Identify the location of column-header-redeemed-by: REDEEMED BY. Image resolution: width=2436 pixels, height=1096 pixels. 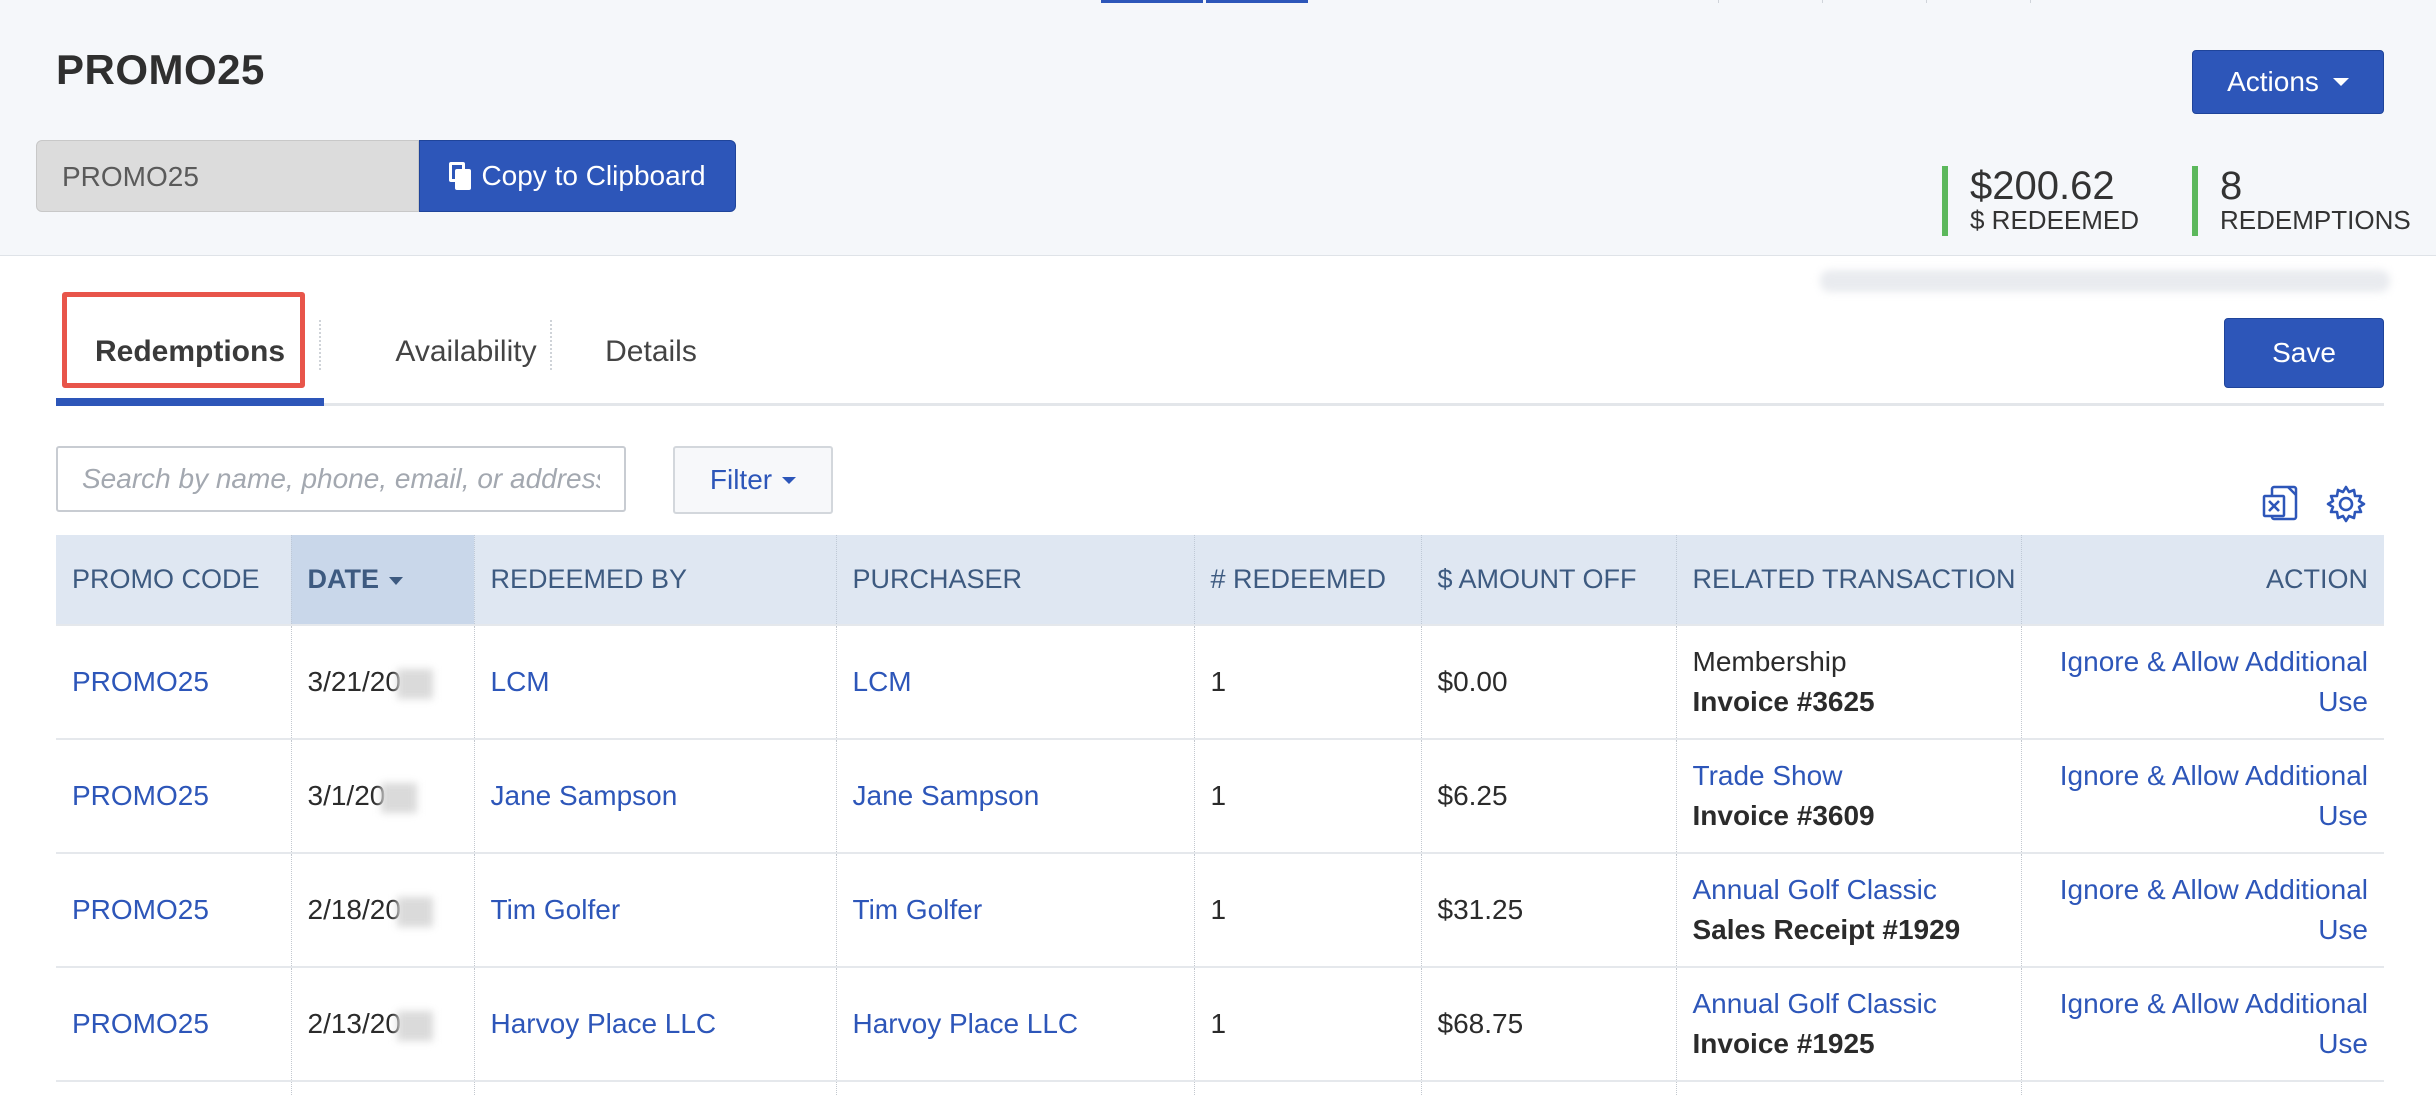
(654, 580).